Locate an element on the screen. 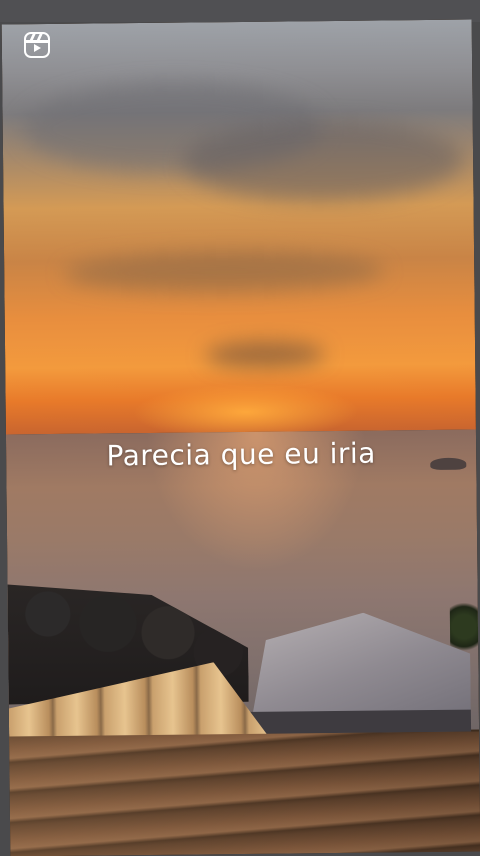  deck-shine is located at coordinates (244, 793).